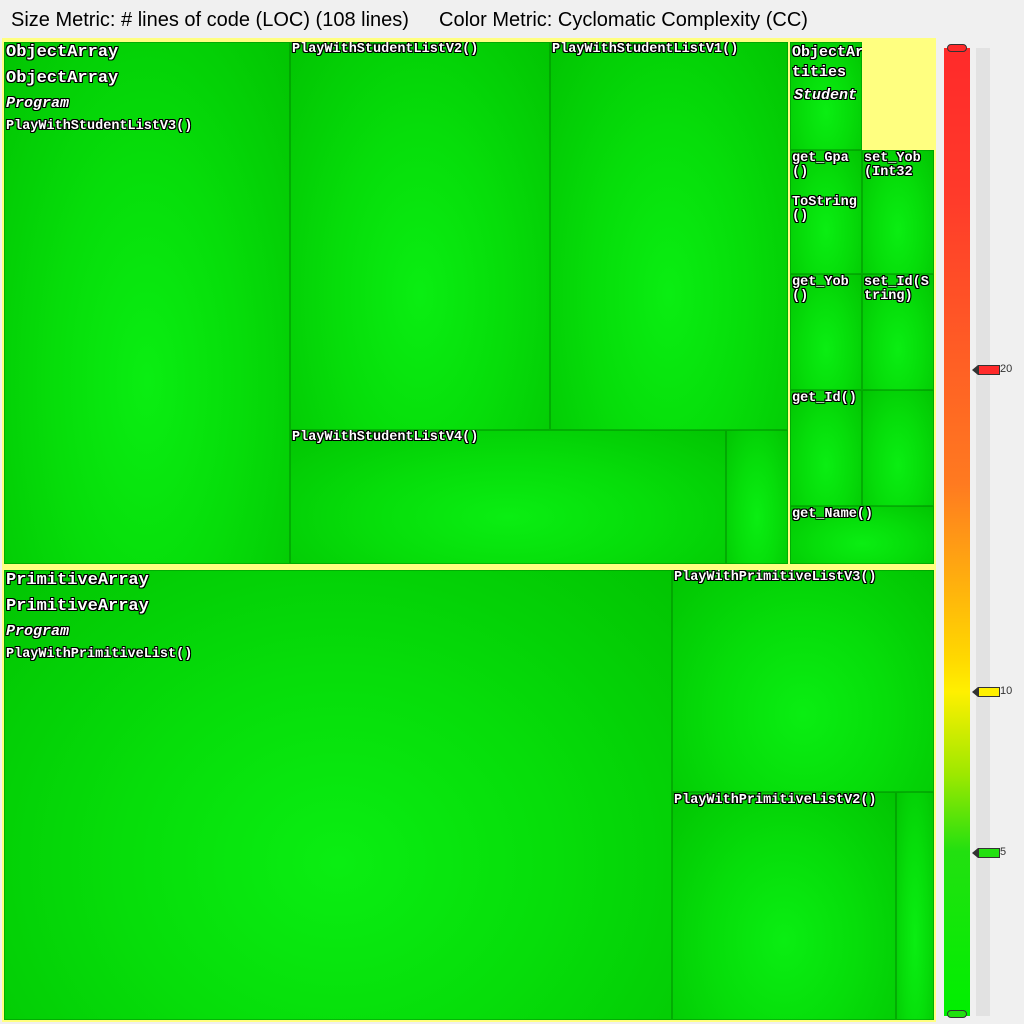  What do you see at coordinates (420, 236) in the screenshot?
I see `method-playwithstudentlistv2: PlayWithStudentListV2()` at bounding box center [420, 236].